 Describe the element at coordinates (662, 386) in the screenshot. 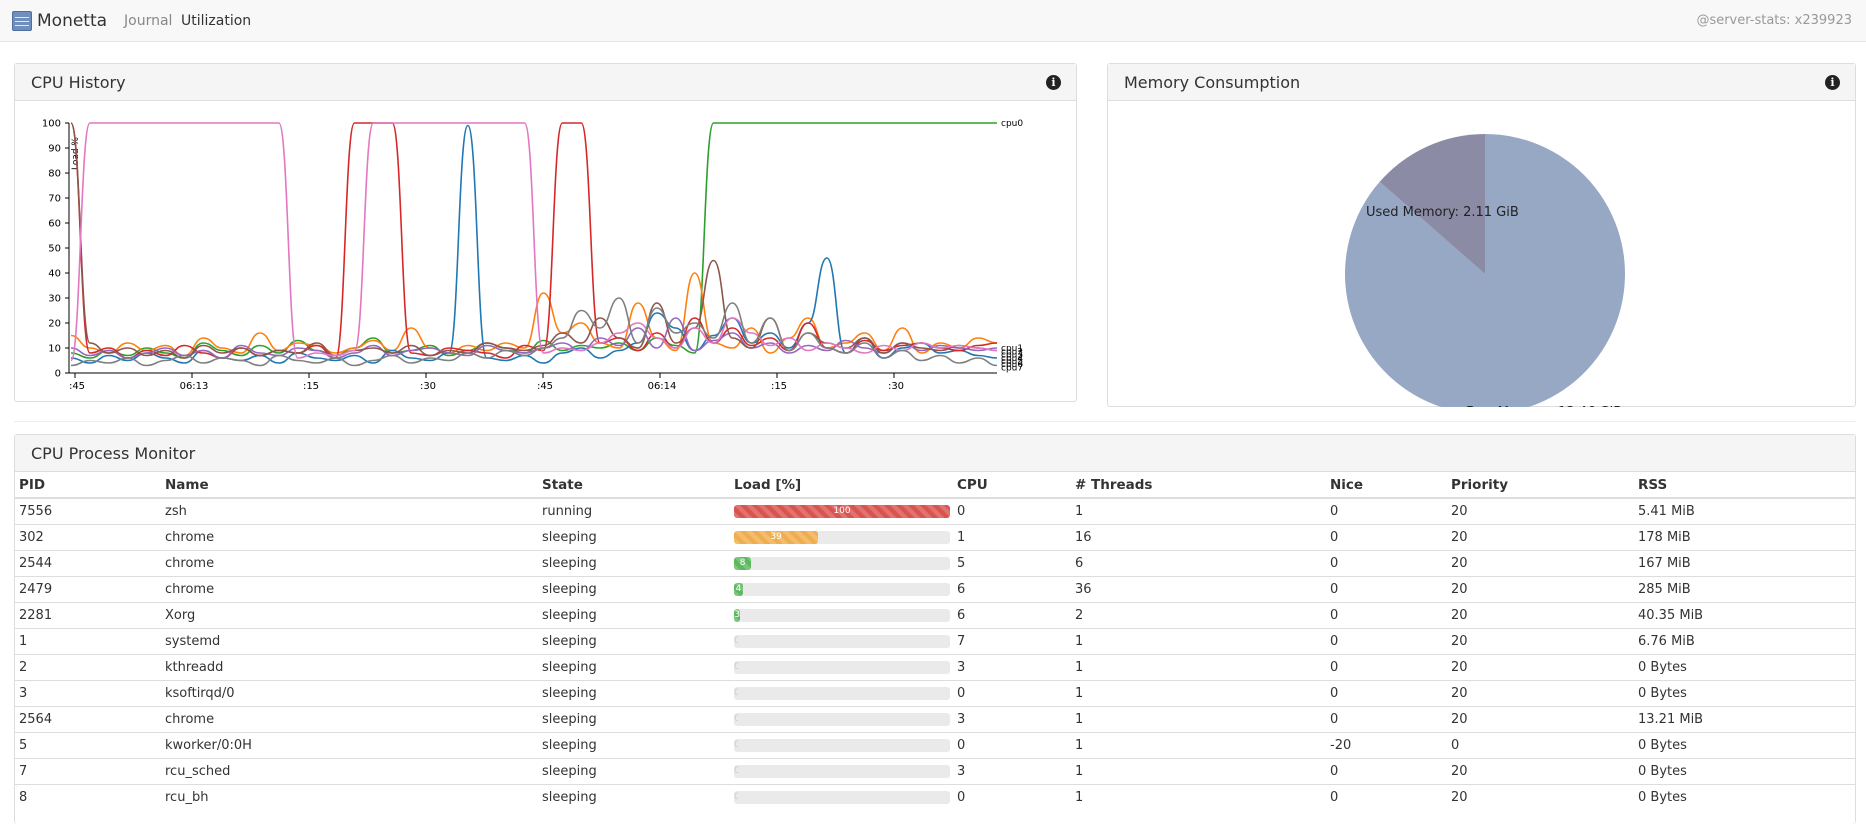

I see `x-tick-label: 06:14` at that location.